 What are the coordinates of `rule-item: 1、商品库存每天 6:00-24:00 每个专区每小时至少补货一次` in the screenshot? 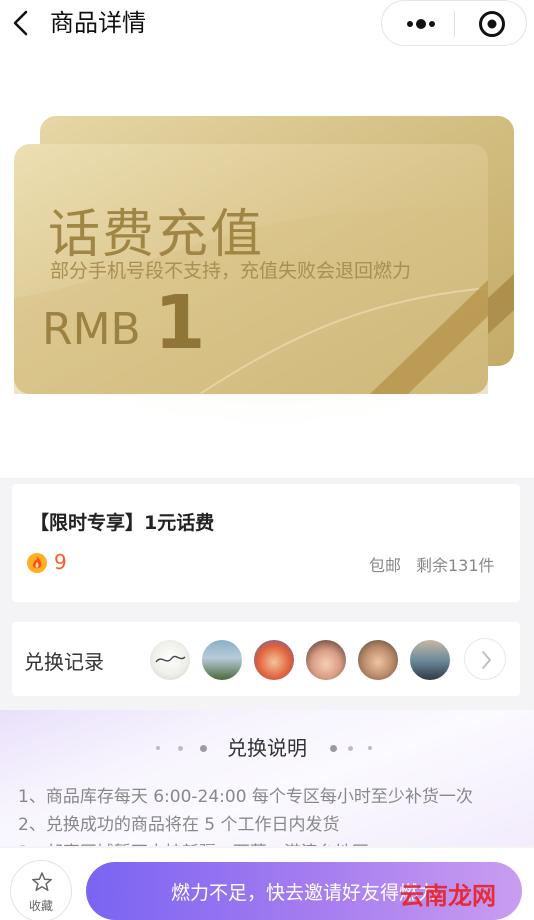 It's located at (245, 797).